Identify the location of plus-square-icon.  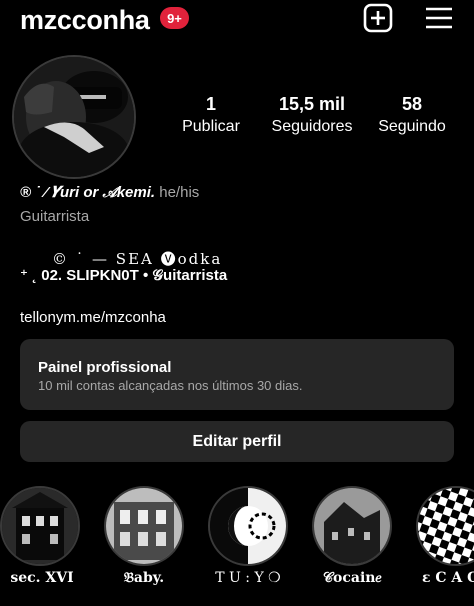
(378, 18).